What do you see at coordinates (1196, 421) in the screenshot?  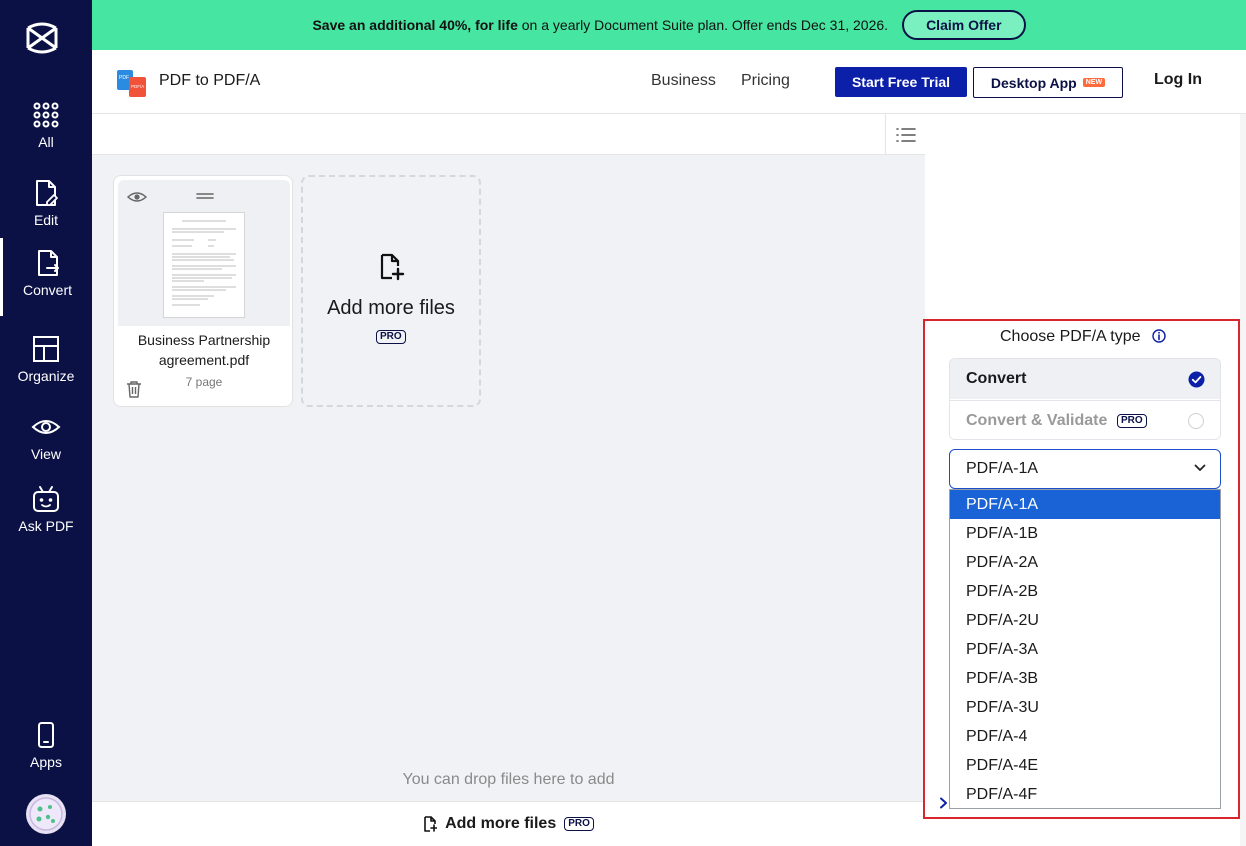 I see `empty-radio-icon` at bounding box center [1196, 421].